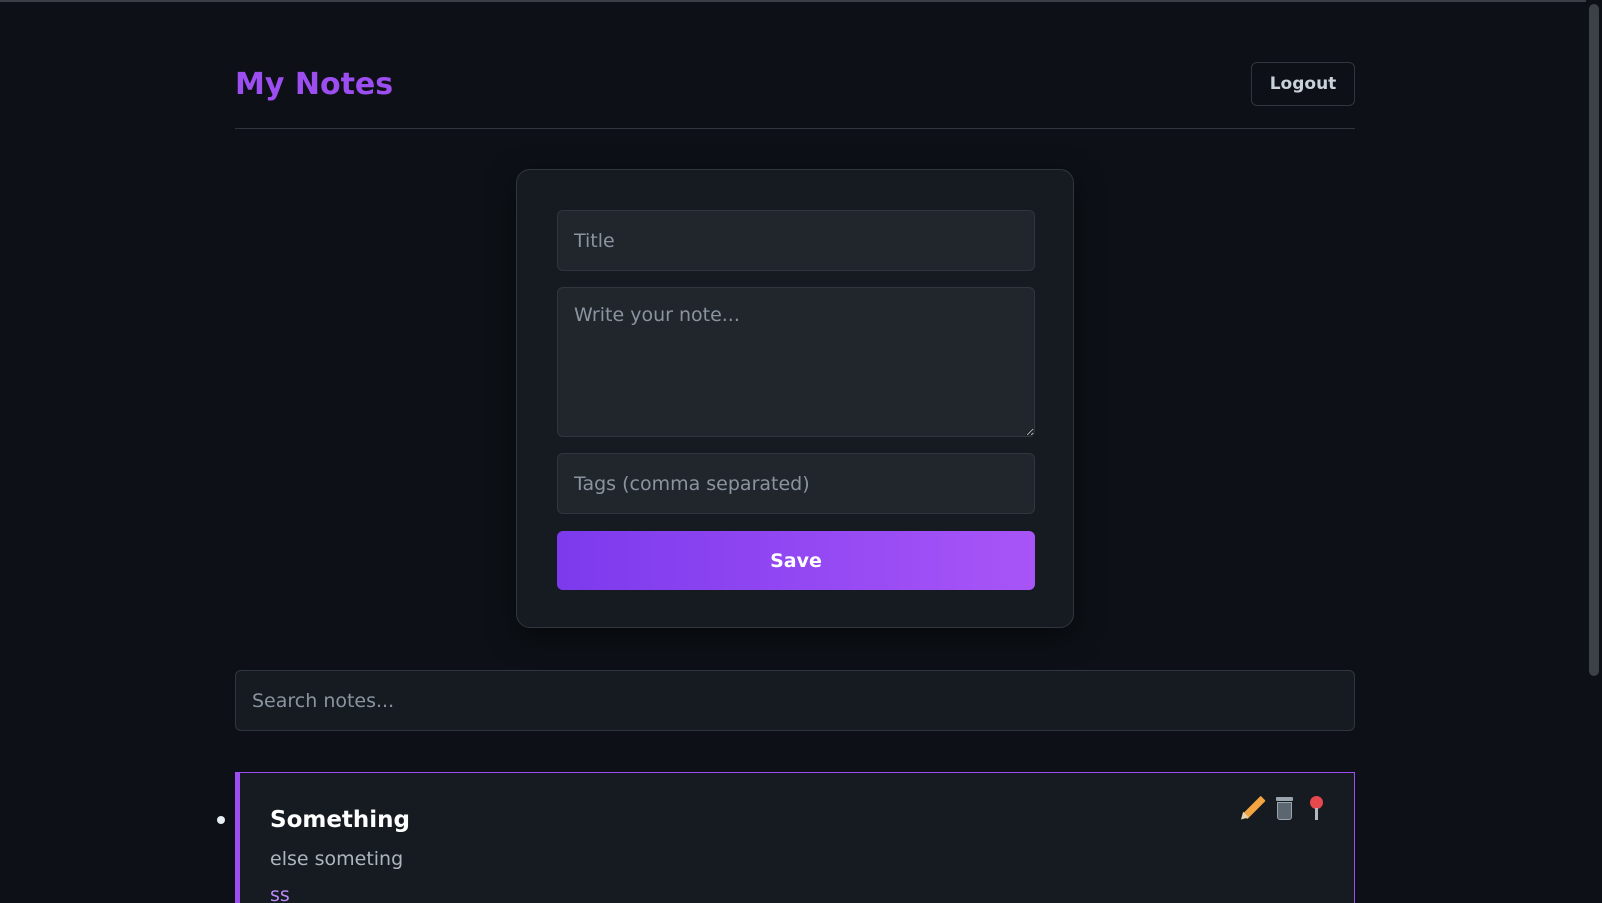 Image resolution: width=1602 pixels, height=903 pixels. I want to click on scrollbar-thumb, so click(1594, 340).